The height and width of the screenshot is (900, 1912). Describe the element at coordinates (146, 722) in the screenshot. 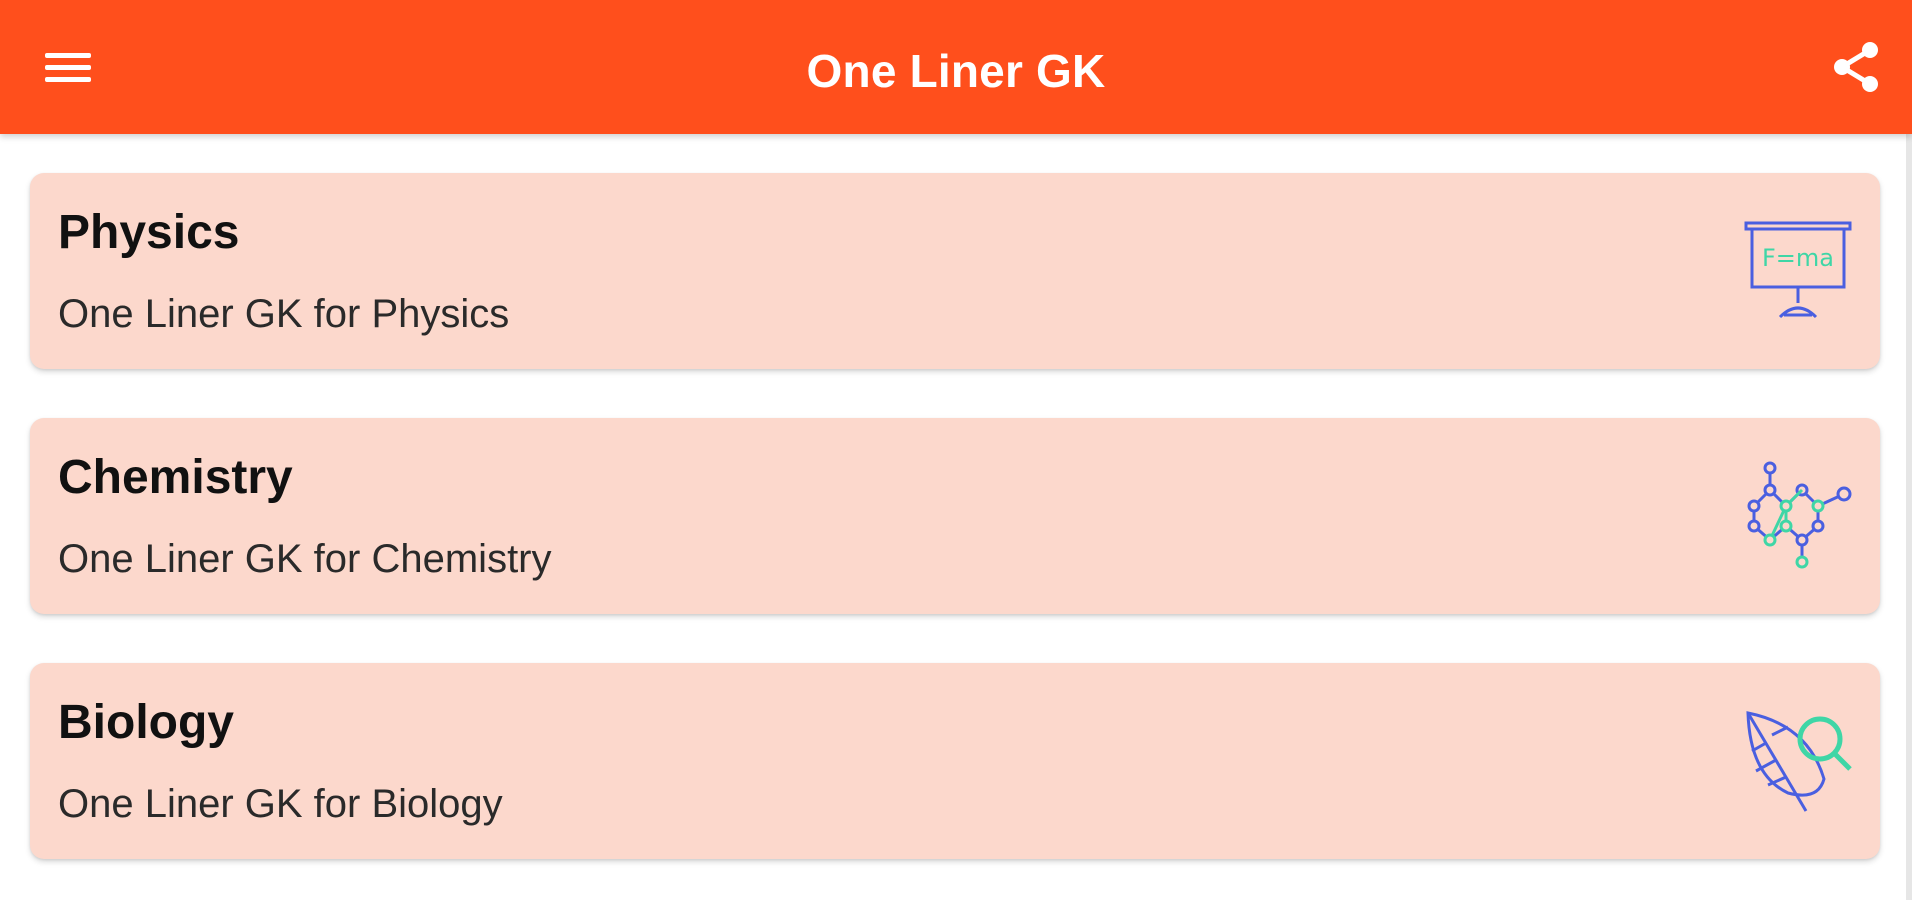

I see `card-title: Biology` at that location.